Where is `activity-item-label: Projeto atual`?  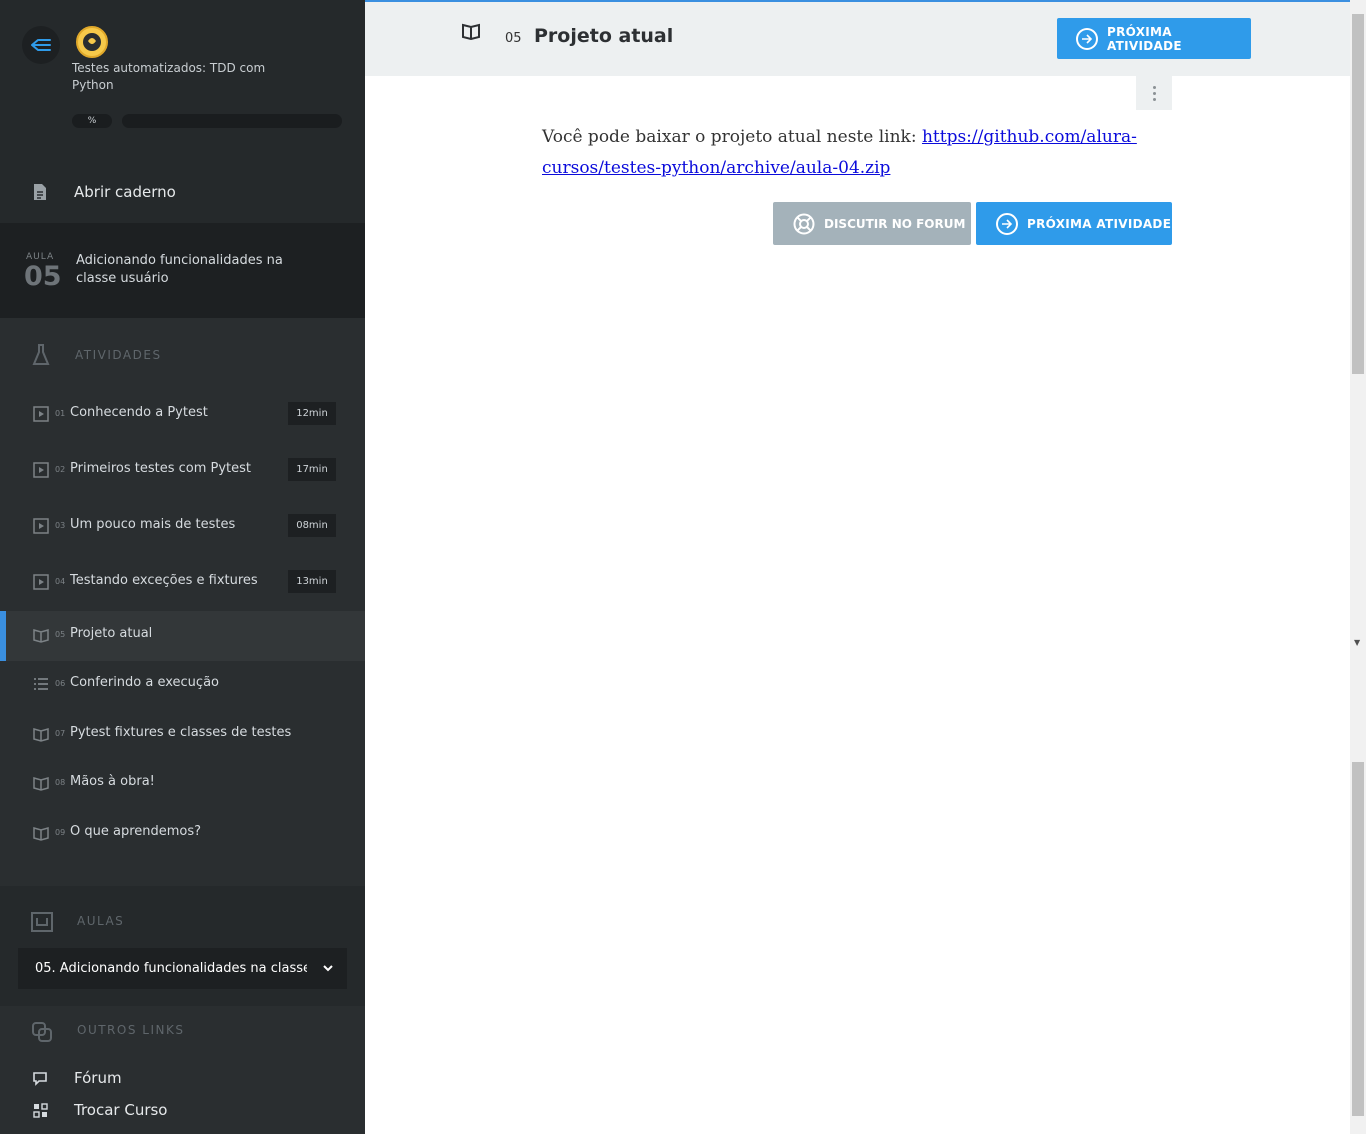
activity-item-label: Projeto atual is located at coordinates (111, 633).